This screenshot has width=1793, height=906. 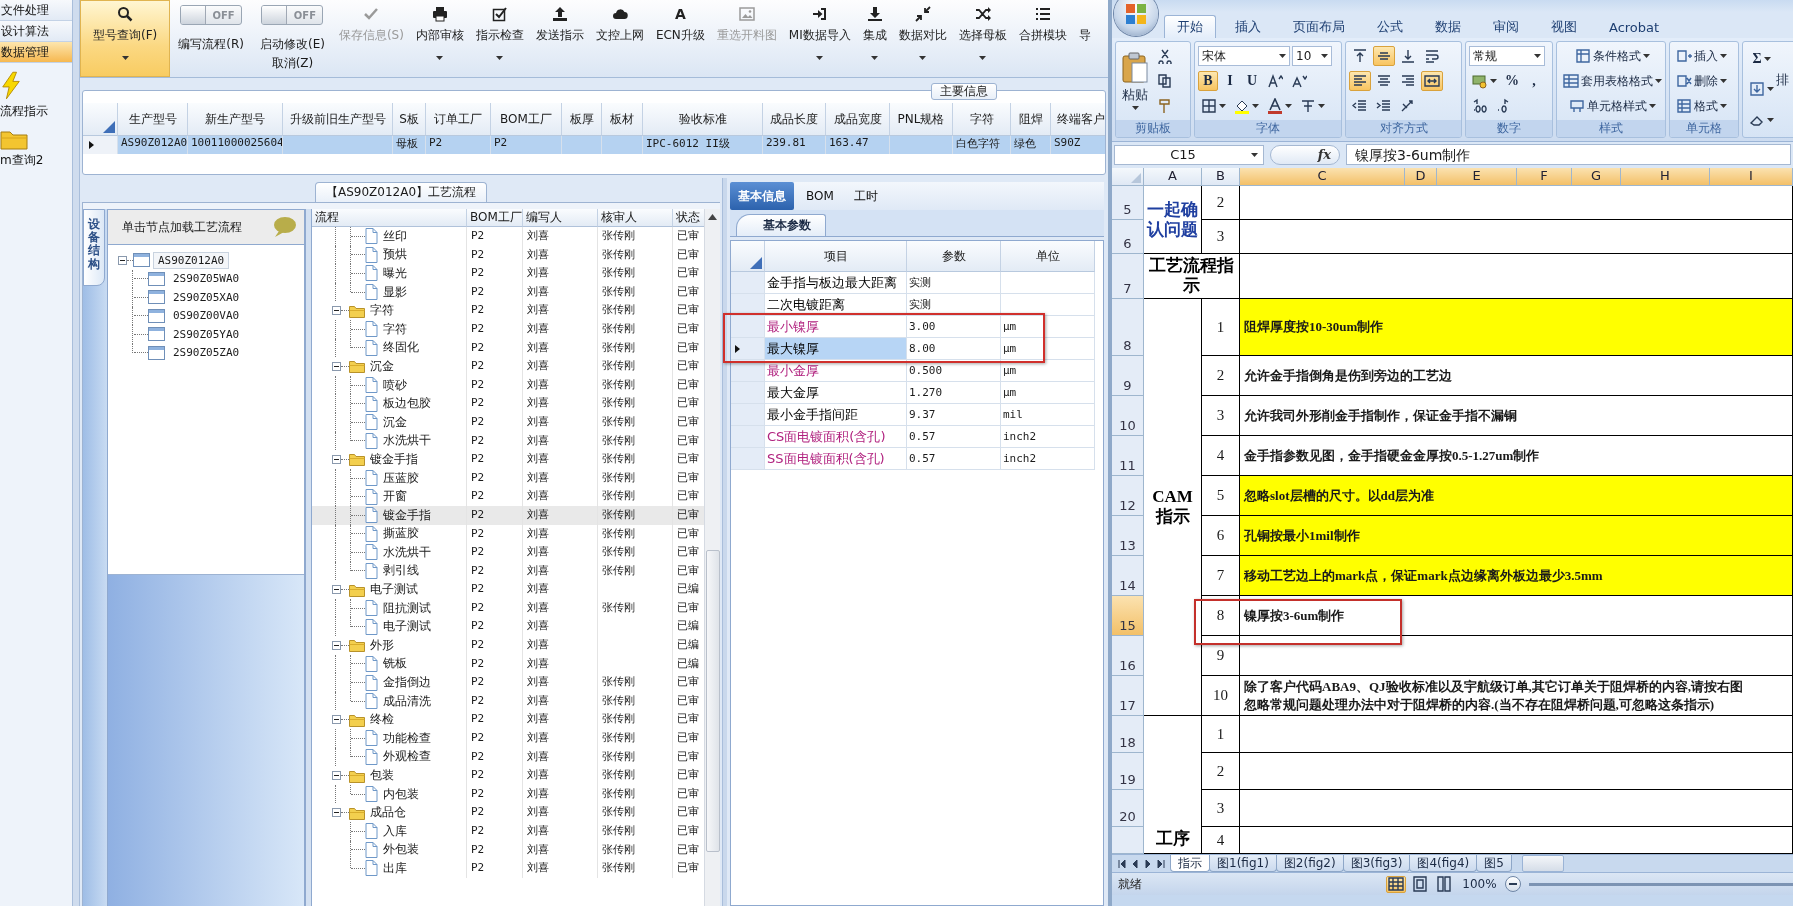 What do you see at coordinates (1230, 81) in the screenshot?
I see `italic-button: I` at bounding box center [1230, 81].